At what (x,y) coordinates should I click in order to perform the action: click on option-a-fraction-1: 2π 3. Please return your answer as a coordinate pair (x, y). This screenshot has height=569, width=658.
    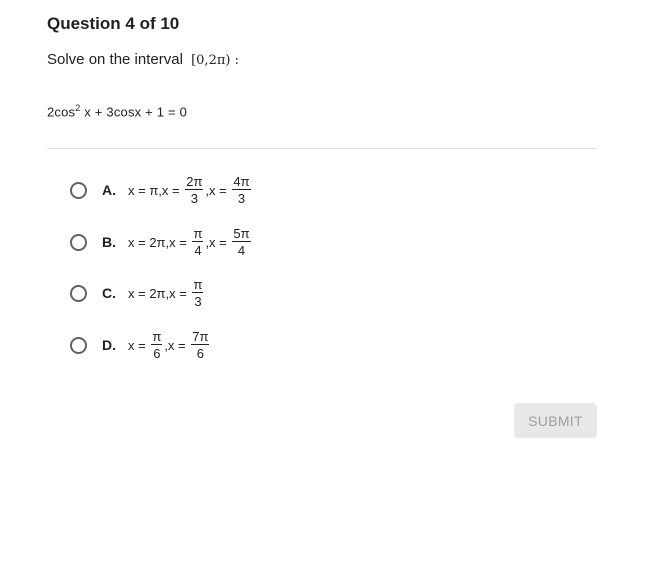
    Looking at the image, I should click on (194, 190).